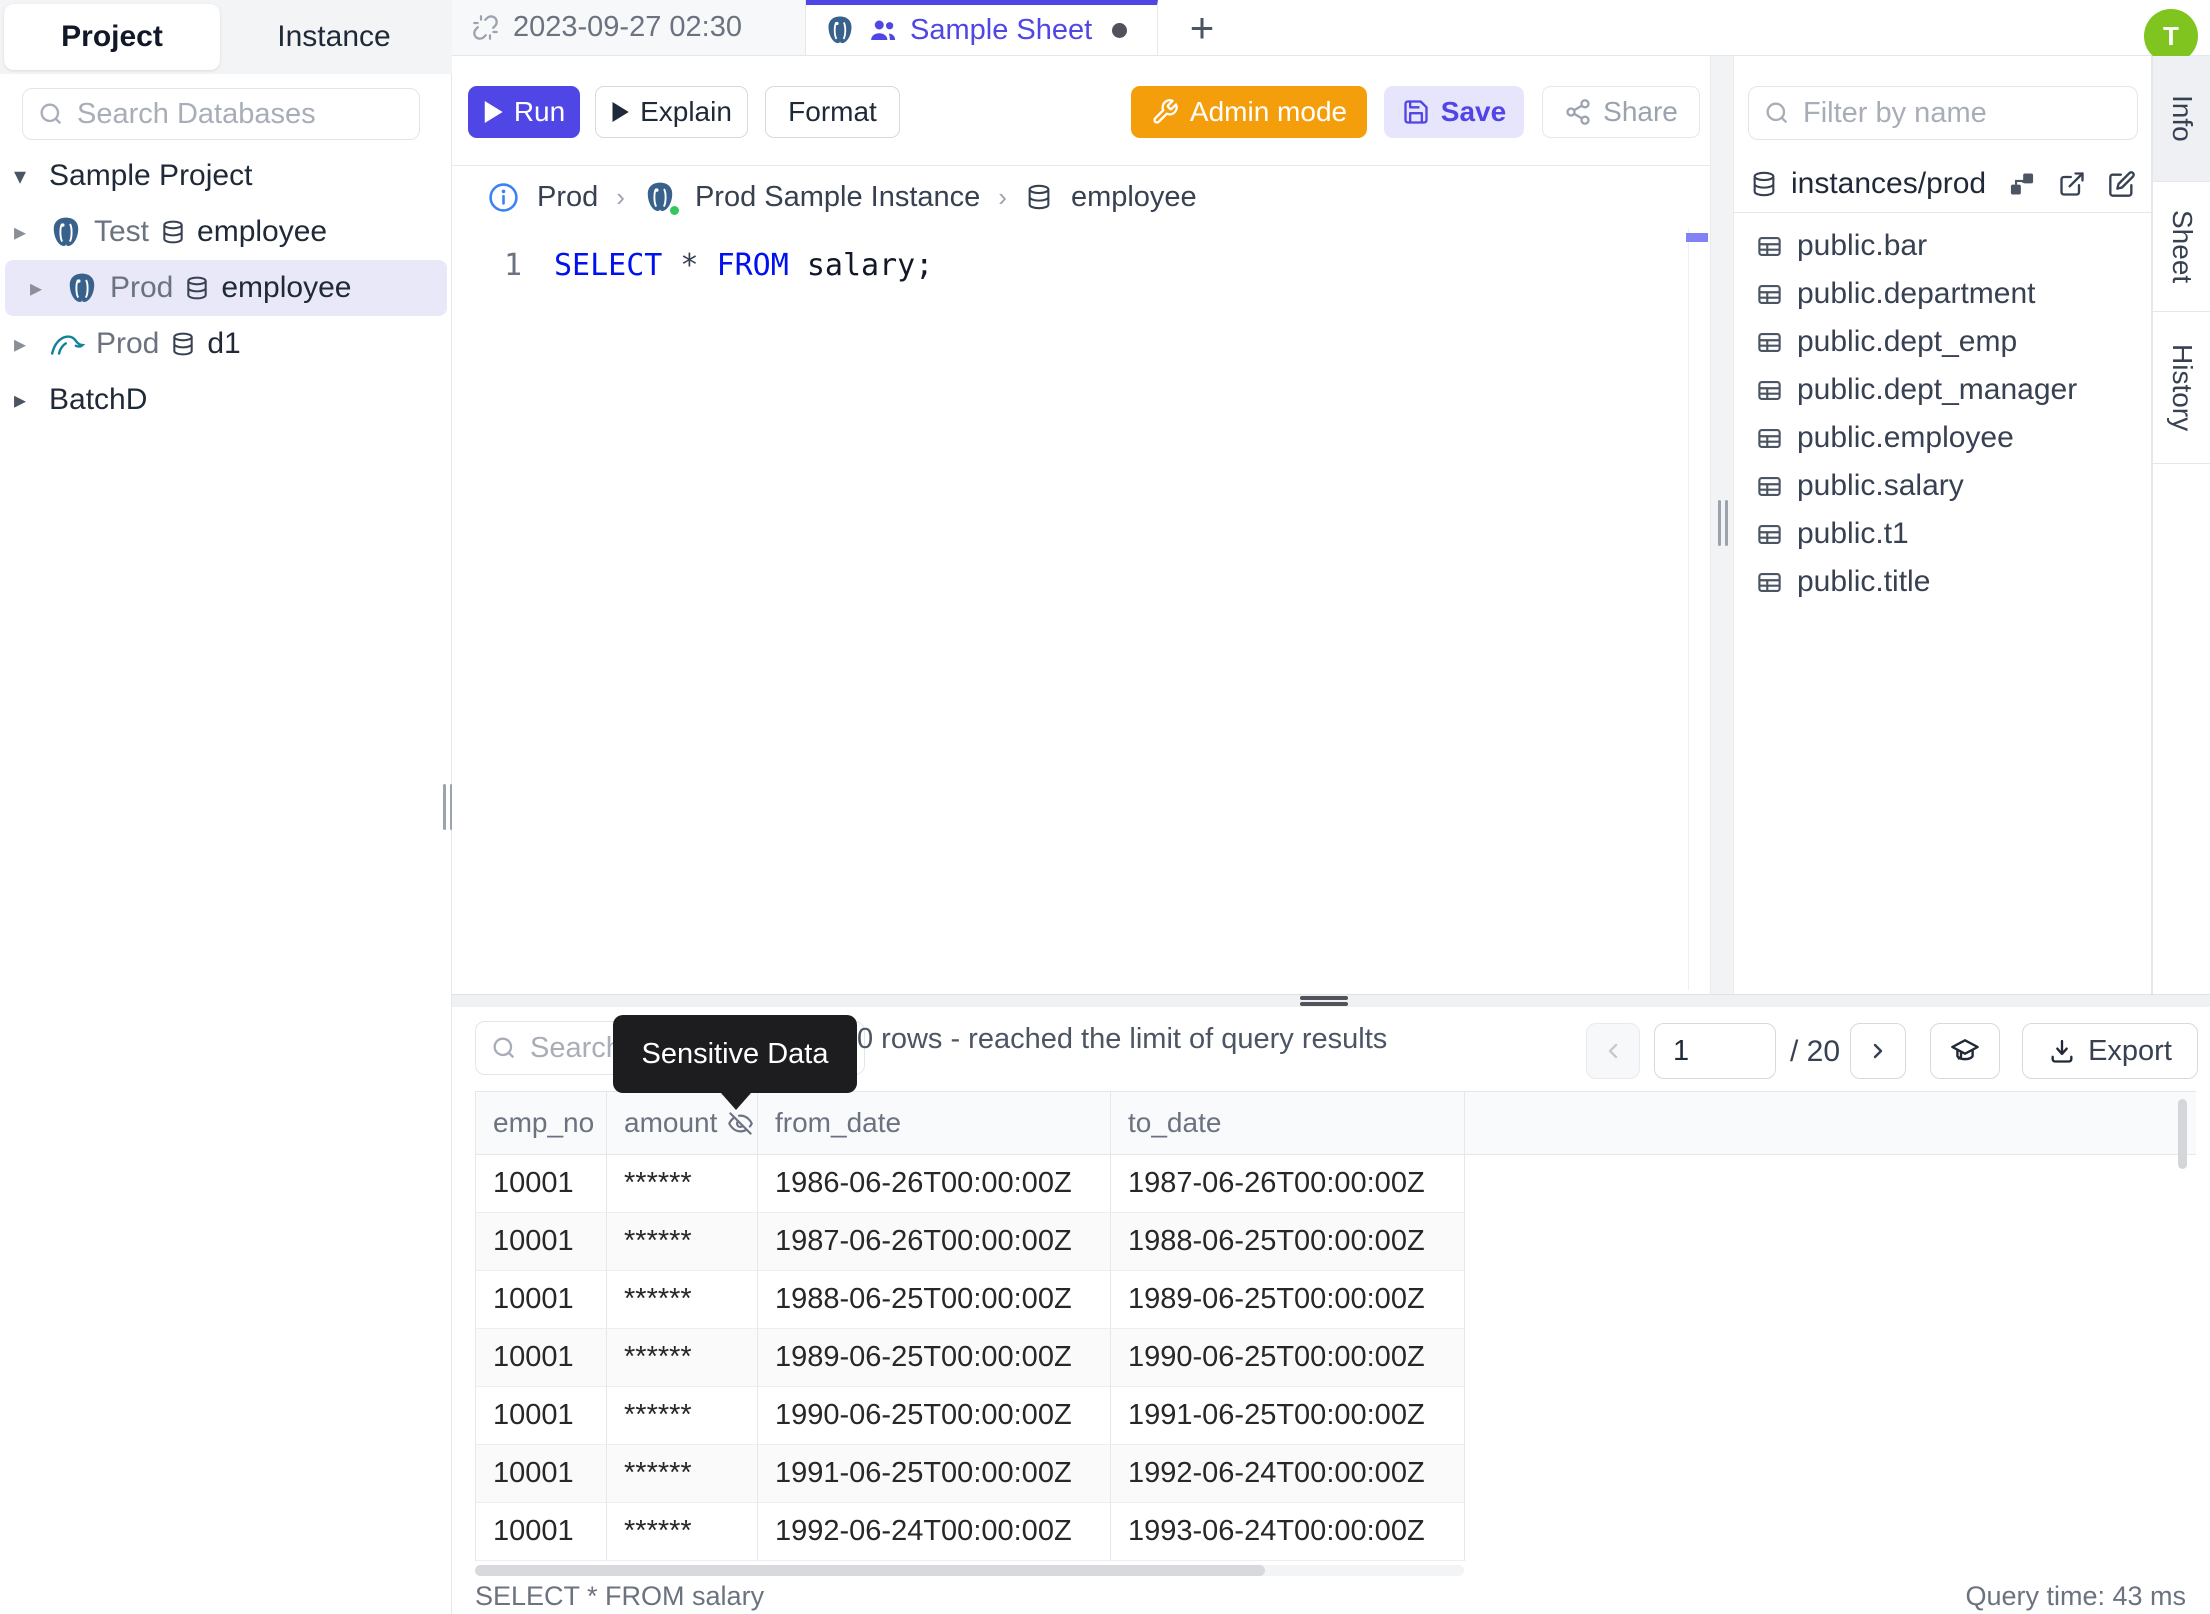 The height and width of the screenshot is (1614, 2210). What do you see at coordinates (2181, 388) in the screenshot?
I see `side-tab-history: History` at bounding box center [2181, 388].